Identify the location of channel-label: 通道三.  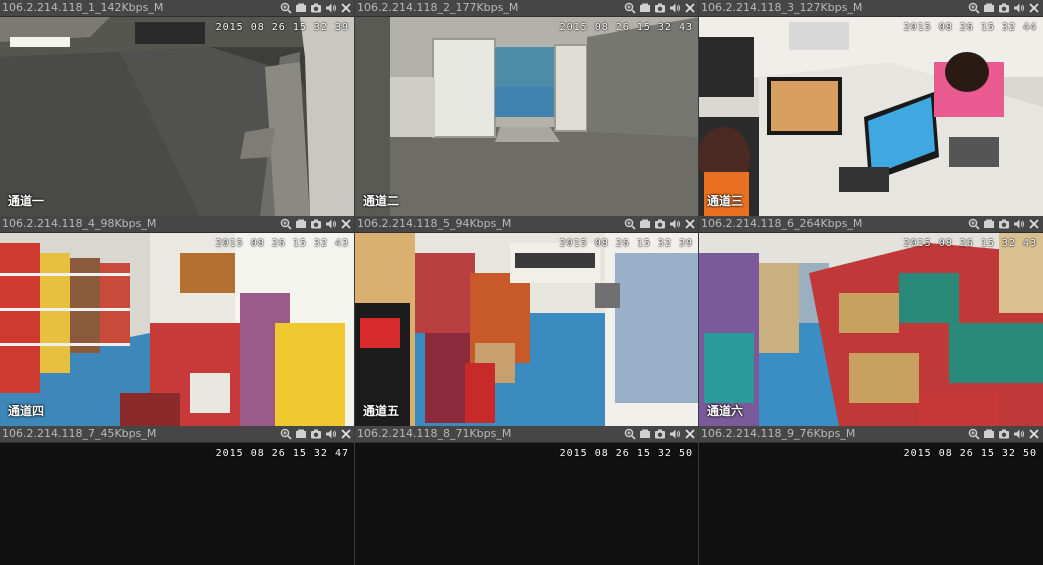
(725, 201).